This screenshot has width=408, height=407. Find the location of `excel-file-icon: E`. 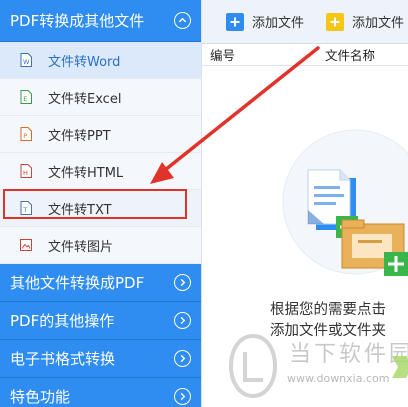

excel-file-icon: E is located at coordinates (26, 97).